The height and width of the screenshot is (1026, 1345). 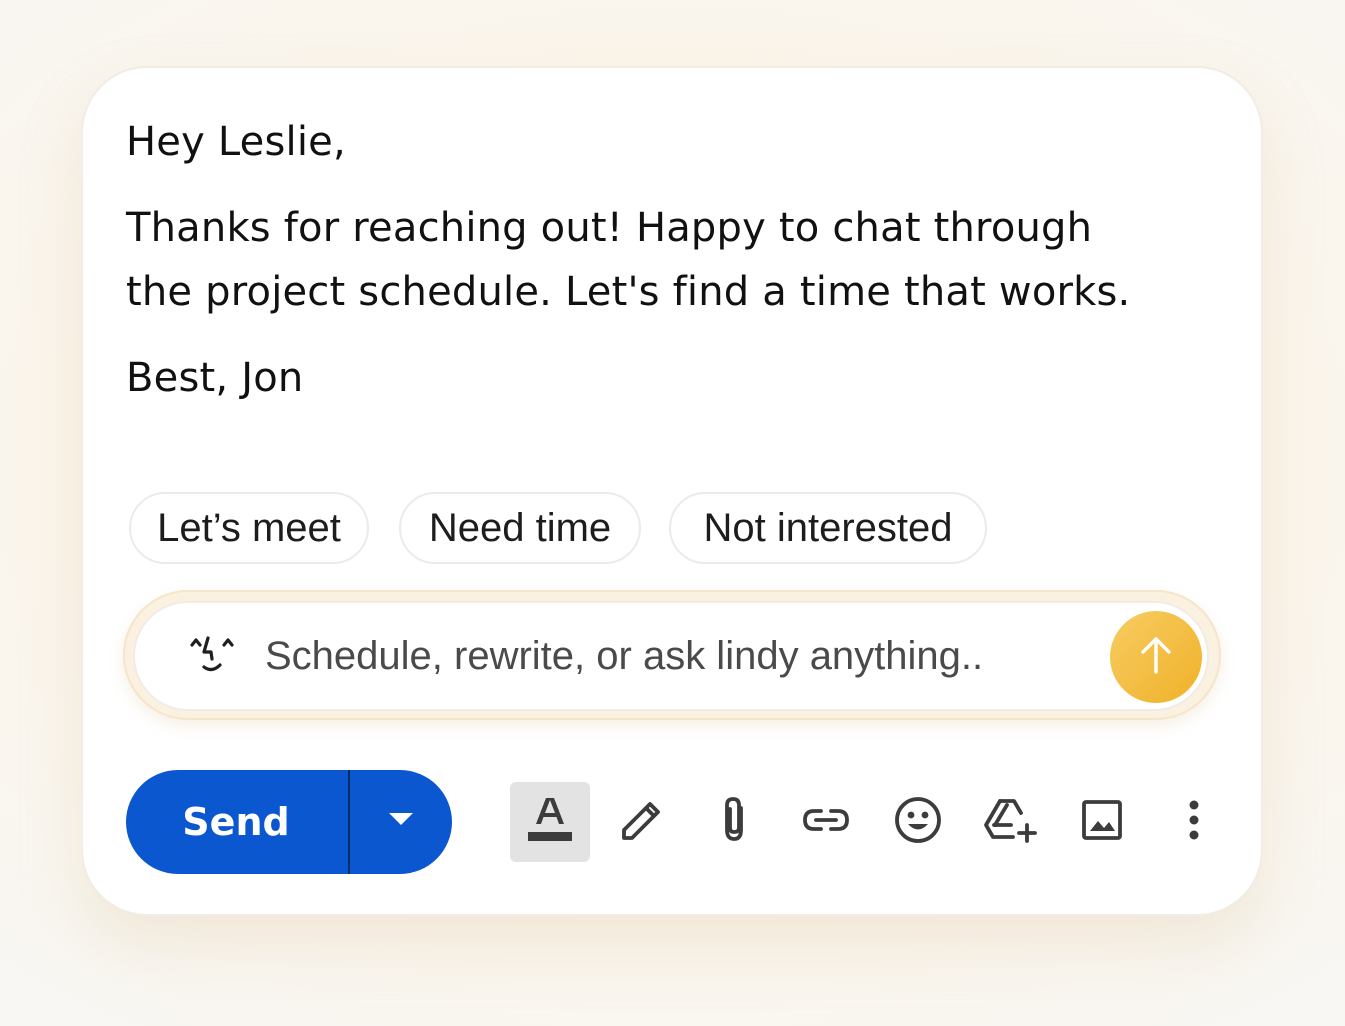 I want to click on lindy-face-icon, so click(x=212, y=656).